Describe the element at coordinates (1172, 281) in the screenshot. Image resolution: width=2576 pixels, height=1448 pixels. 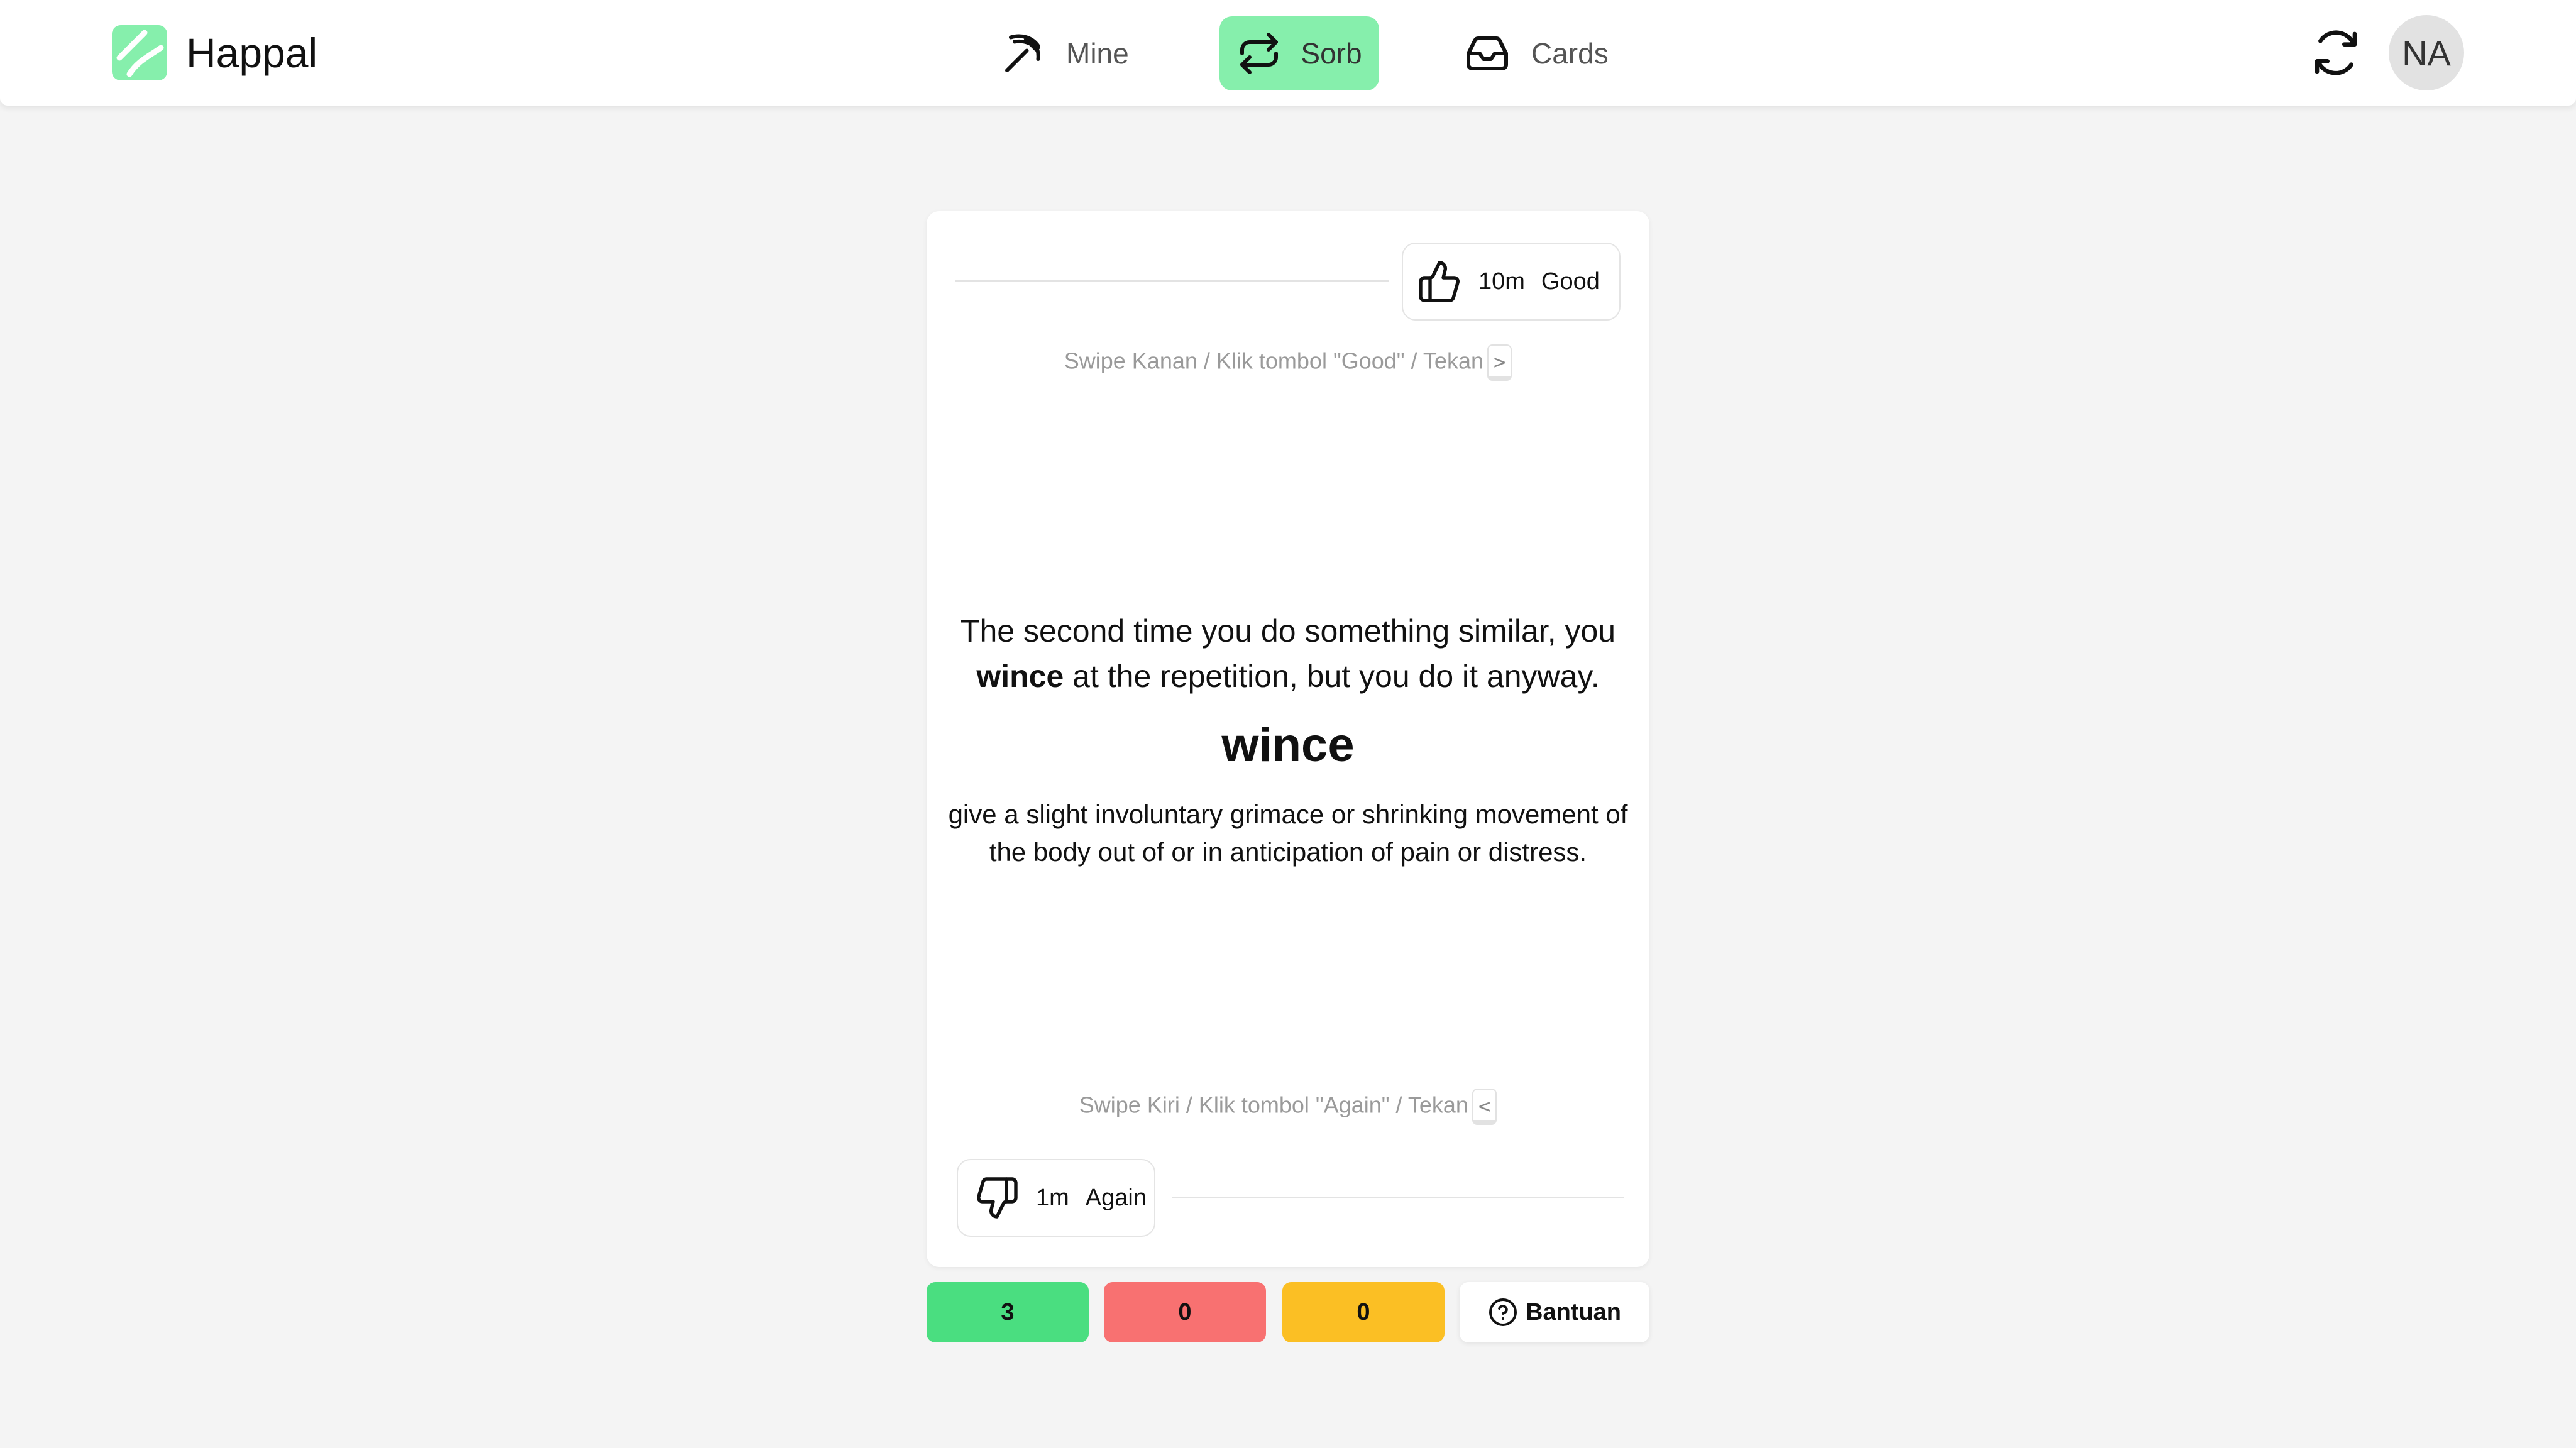
I see `divider-top` at that location.